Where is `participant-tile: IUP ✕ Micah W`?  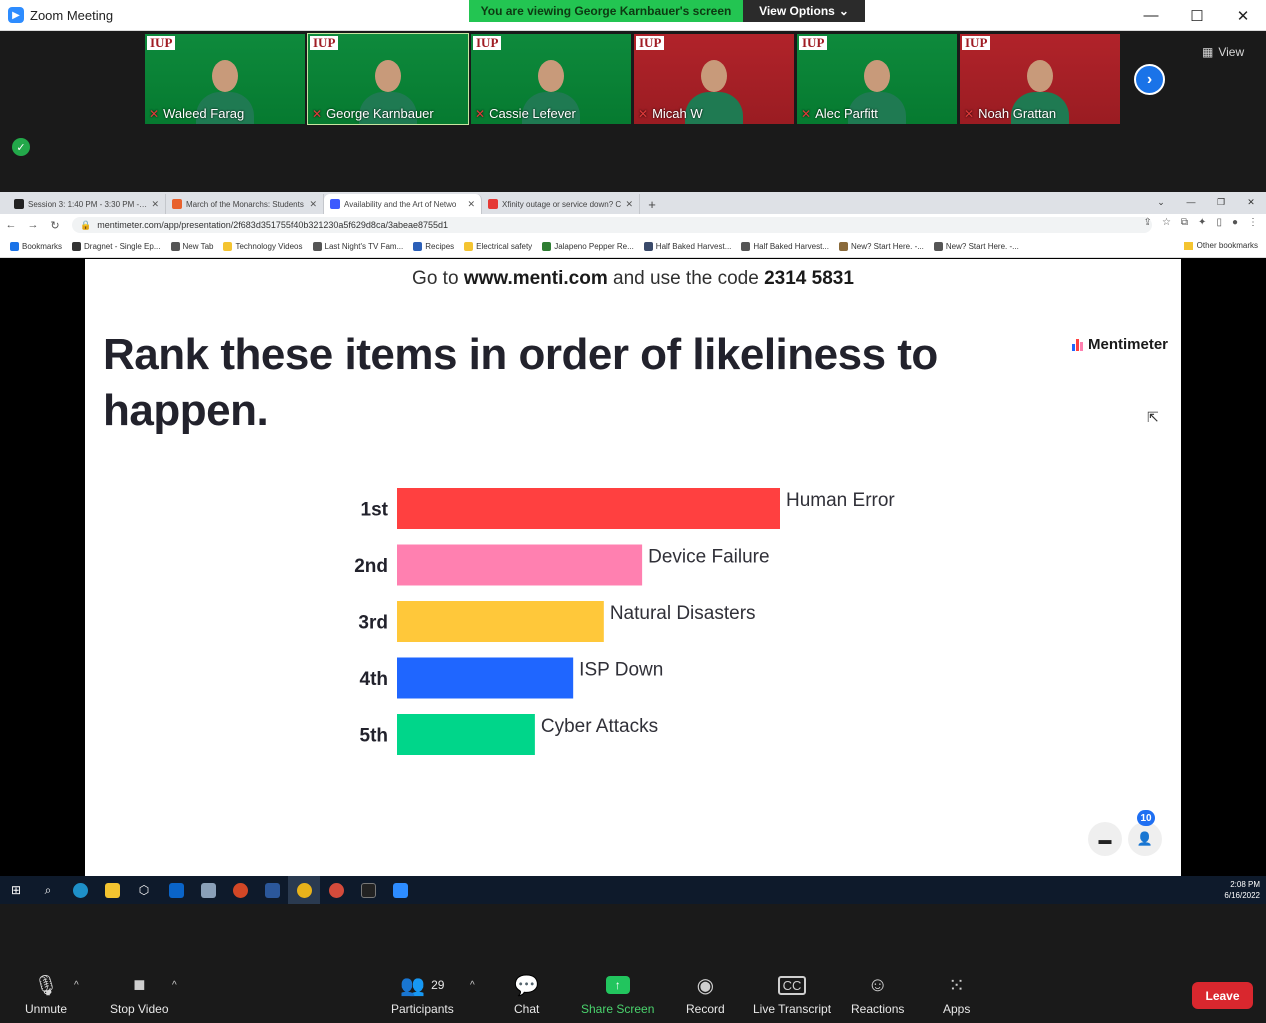 participant-tile: IUP ✕ Micah W is located at coordinates (714, 79).